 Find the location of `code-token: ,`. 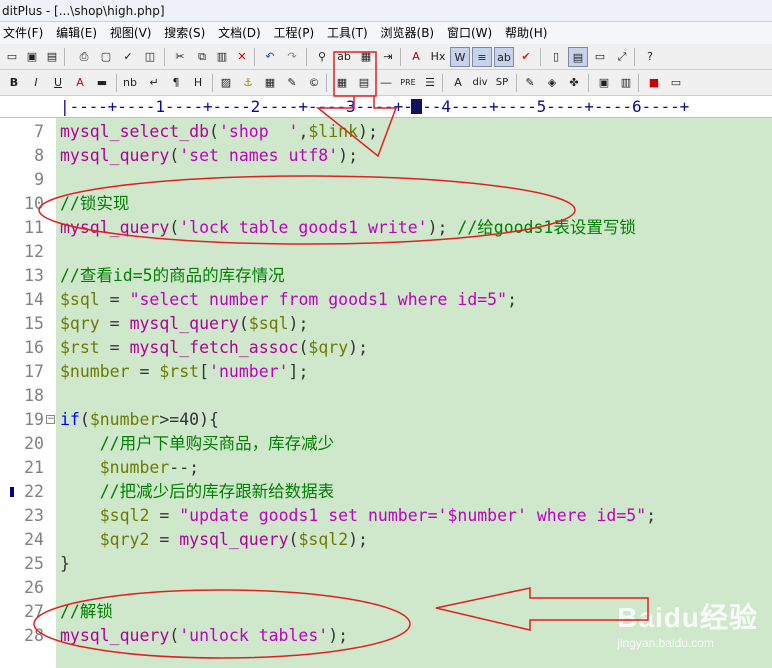

code-token: , is located at coordinates (303, 131).